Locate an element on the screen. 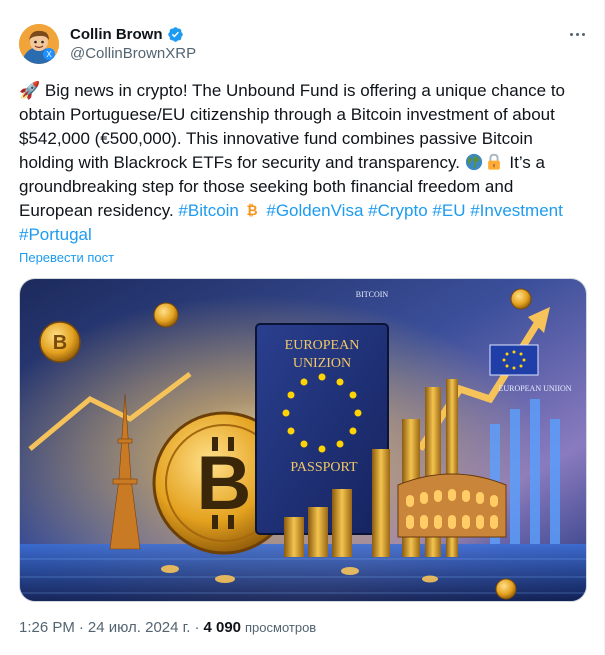 The image size is (605, 655). hashtag-portugal: #Portugal is located at coordinates (55, 234).